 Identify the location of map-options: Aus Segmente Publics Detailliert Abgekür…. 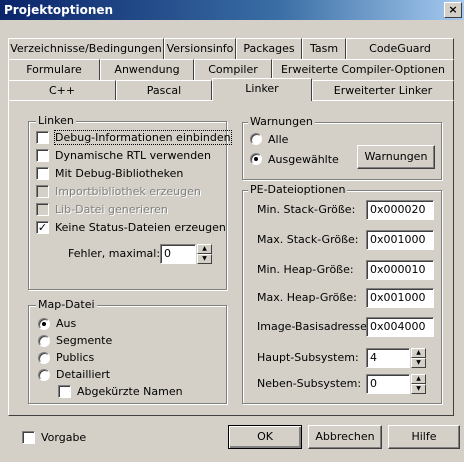
(131, 357).